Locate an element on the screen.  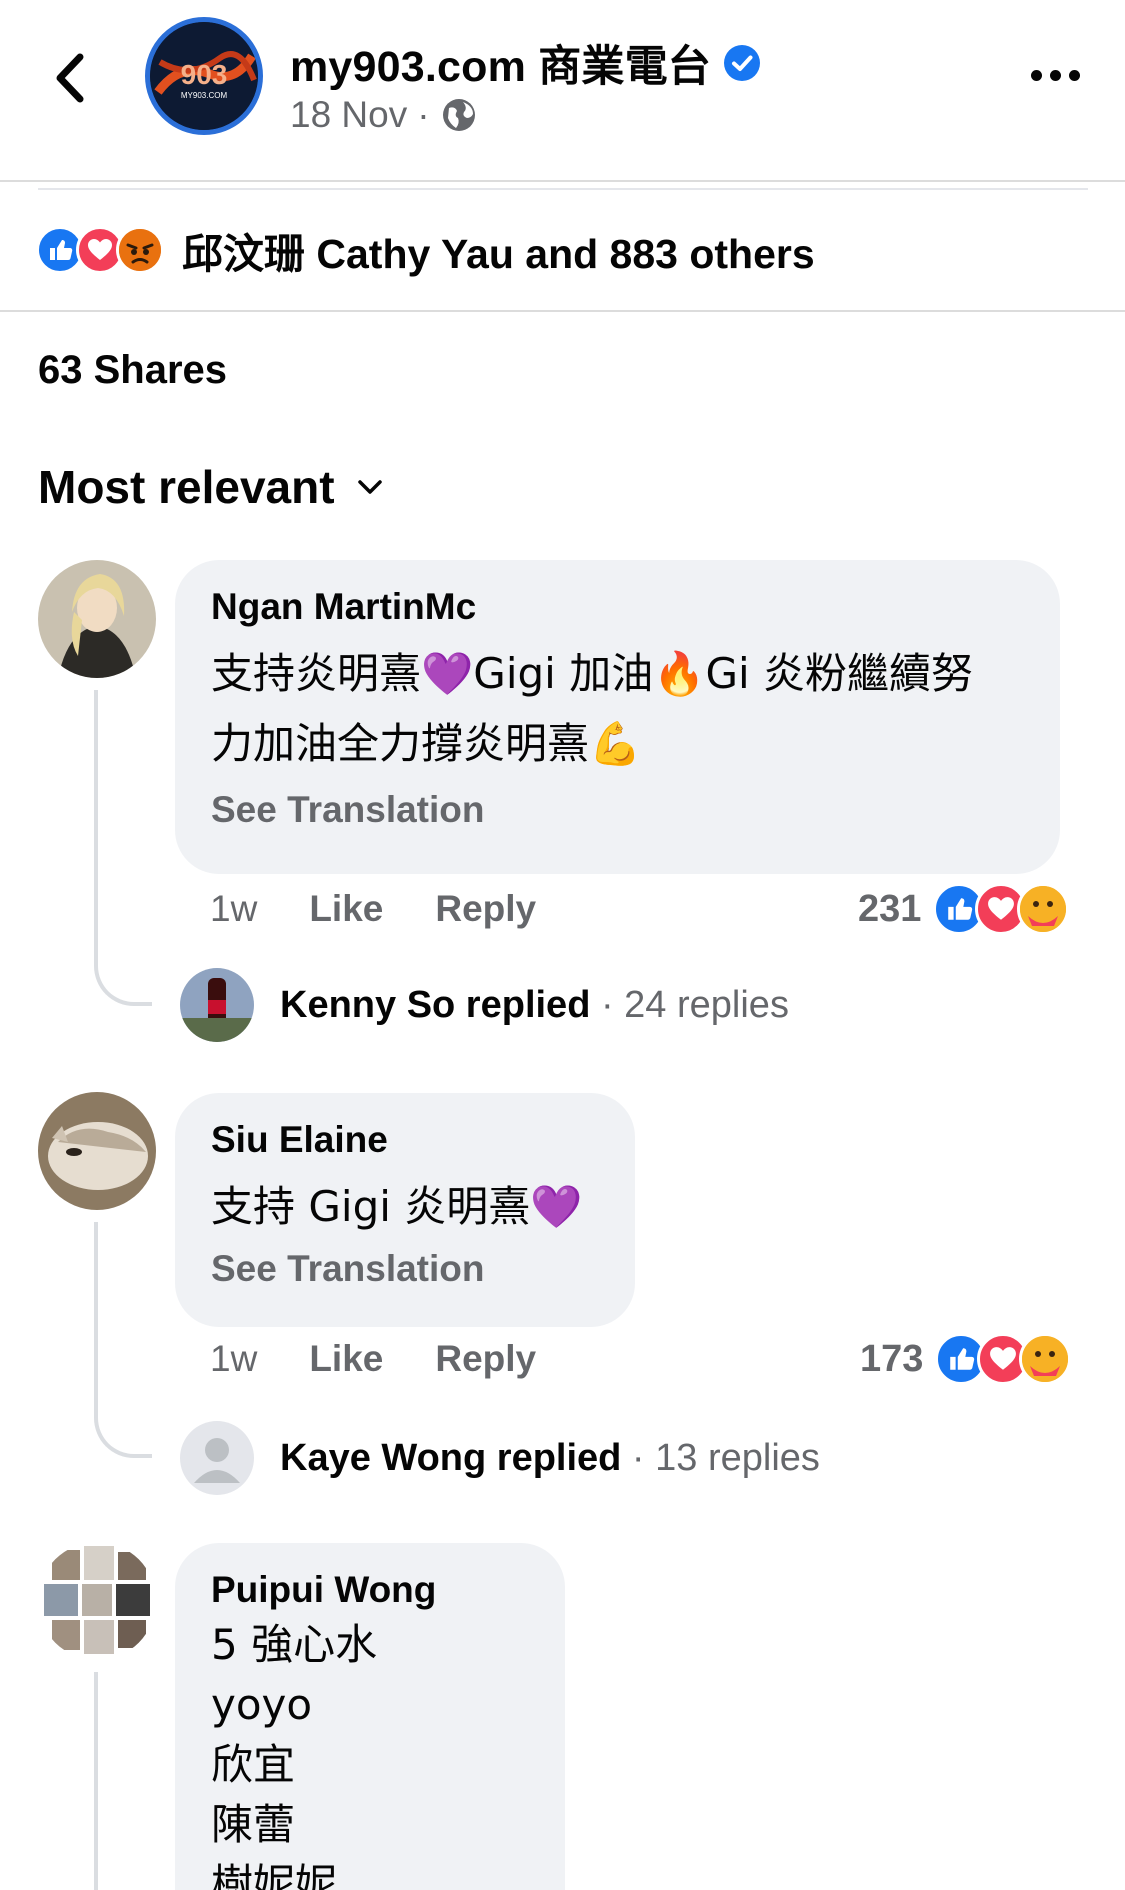
view-replies-link: Kenny So replied · 24 replies is located at coordinates (484, 1005).